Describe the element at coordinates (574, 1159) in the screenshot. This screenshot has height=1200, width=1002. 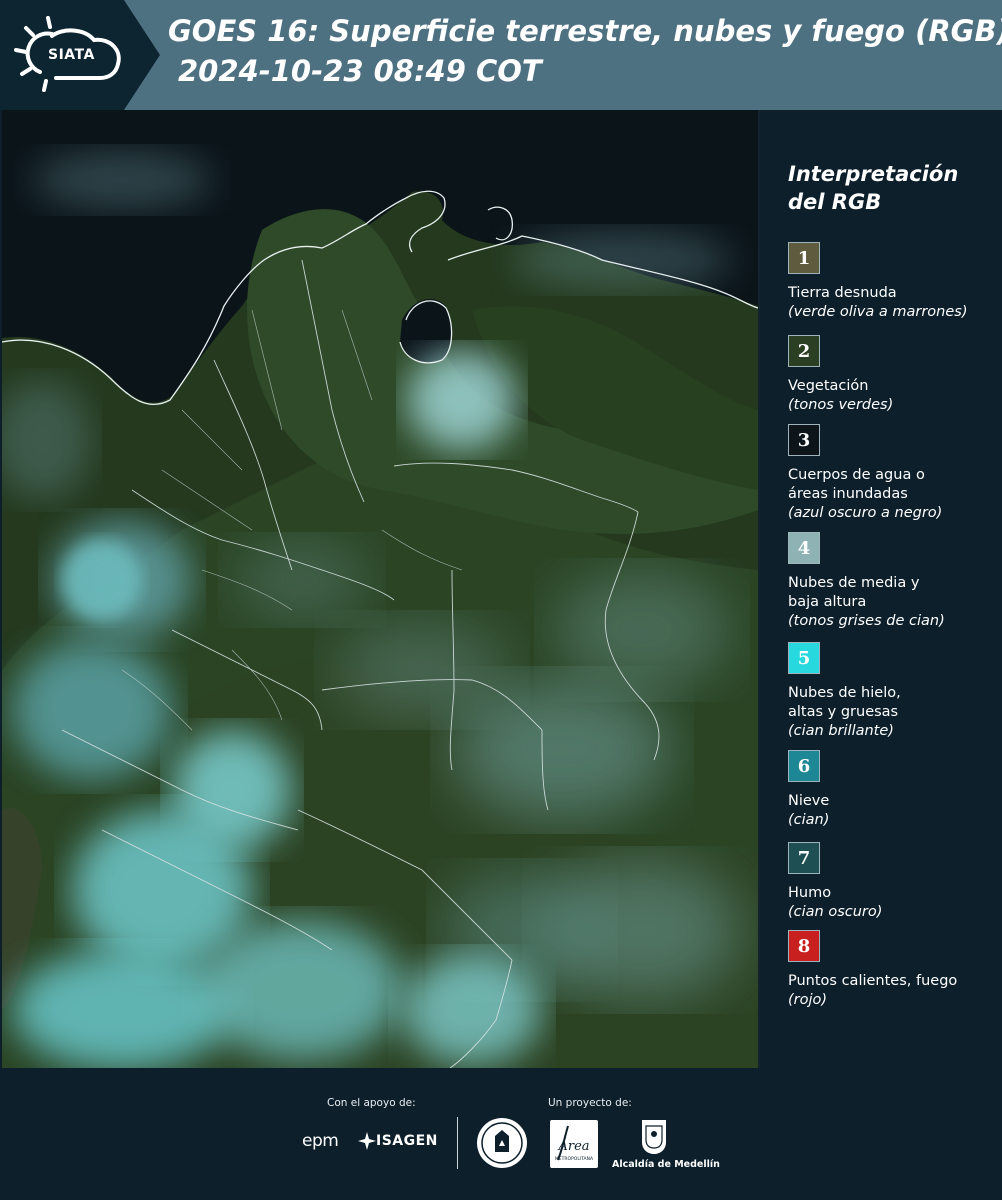
I see `svg-text: METROPOLITANA` at that location.